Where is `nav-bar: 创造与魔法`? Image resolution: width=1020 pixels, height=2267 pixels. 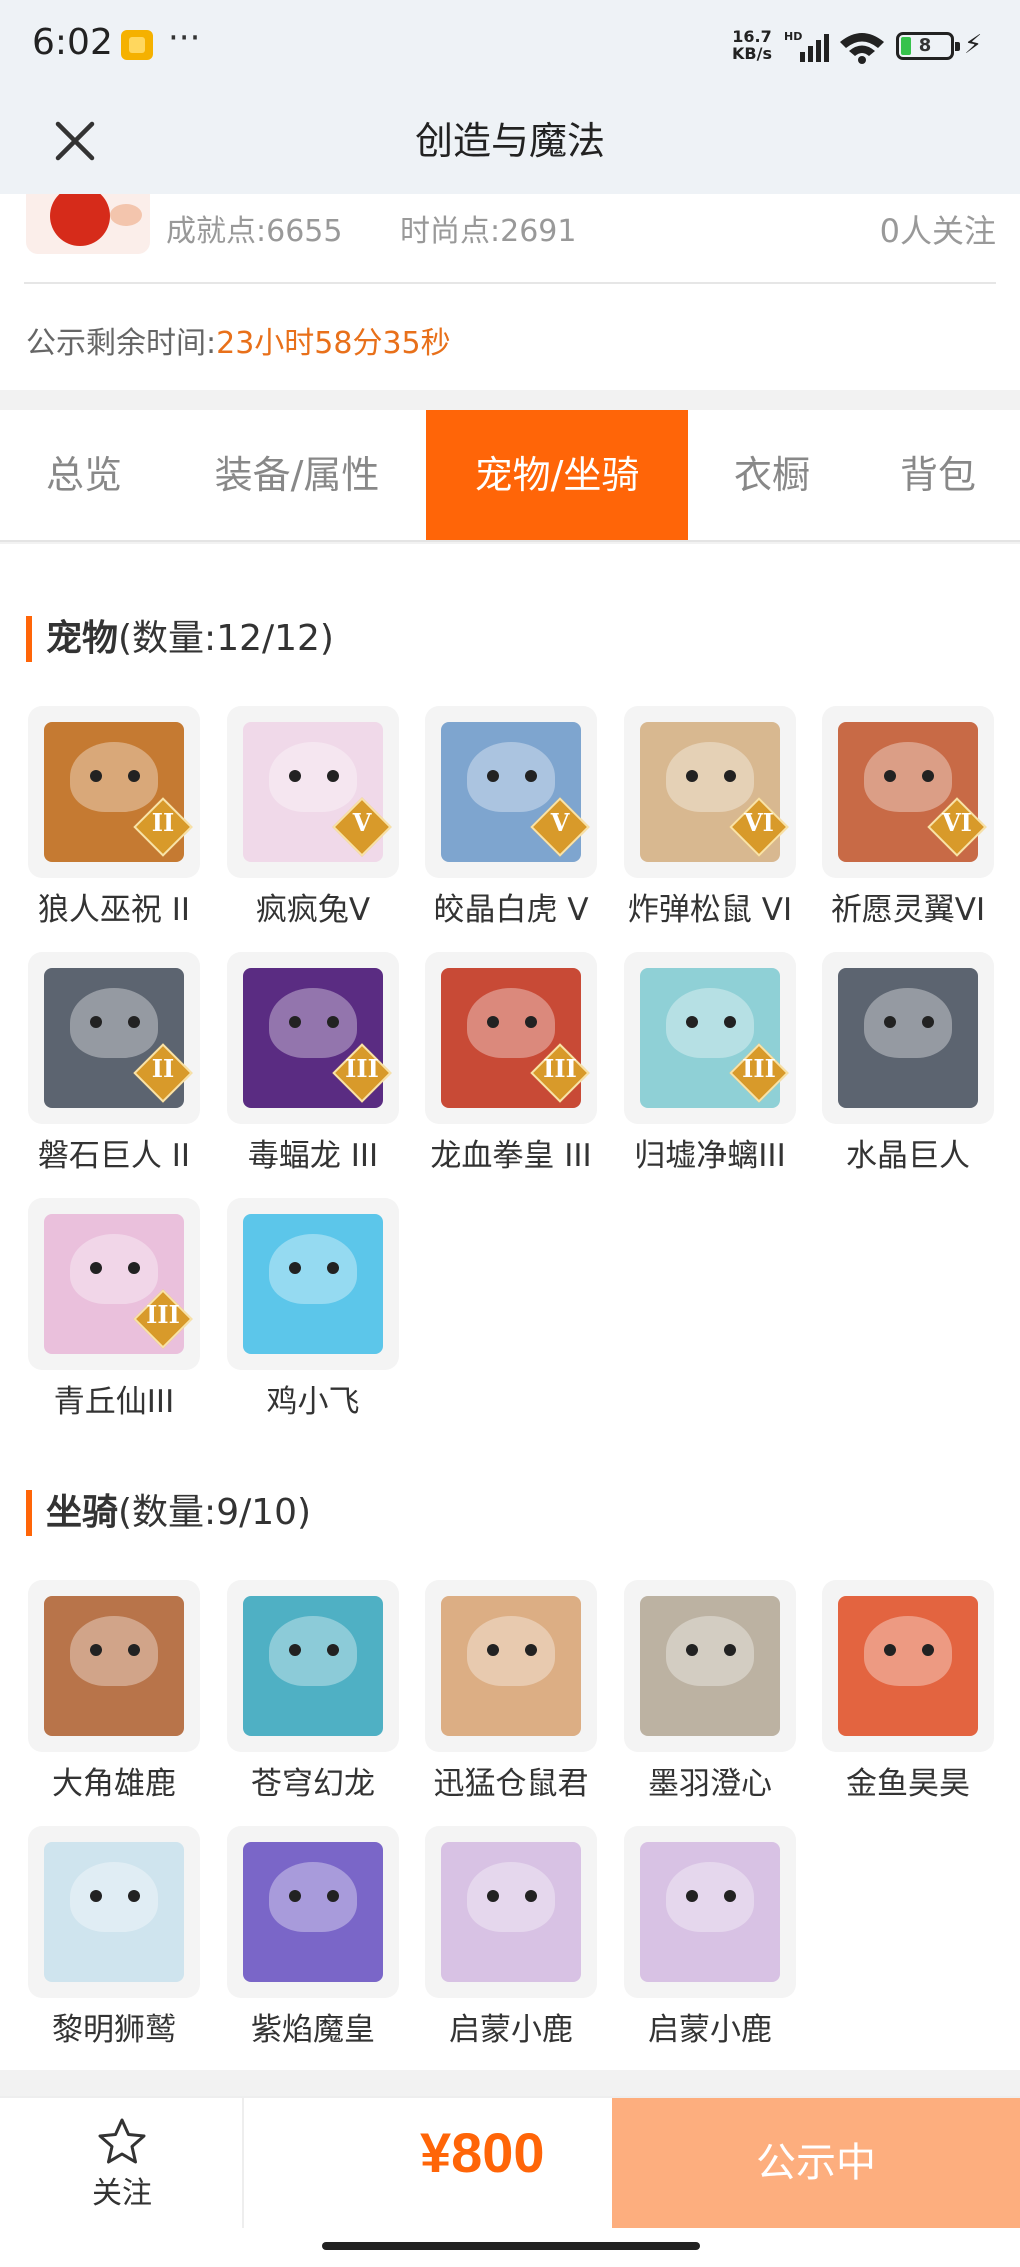
nav-bar: 创造与魔法 is located at coordinates (510, 142).